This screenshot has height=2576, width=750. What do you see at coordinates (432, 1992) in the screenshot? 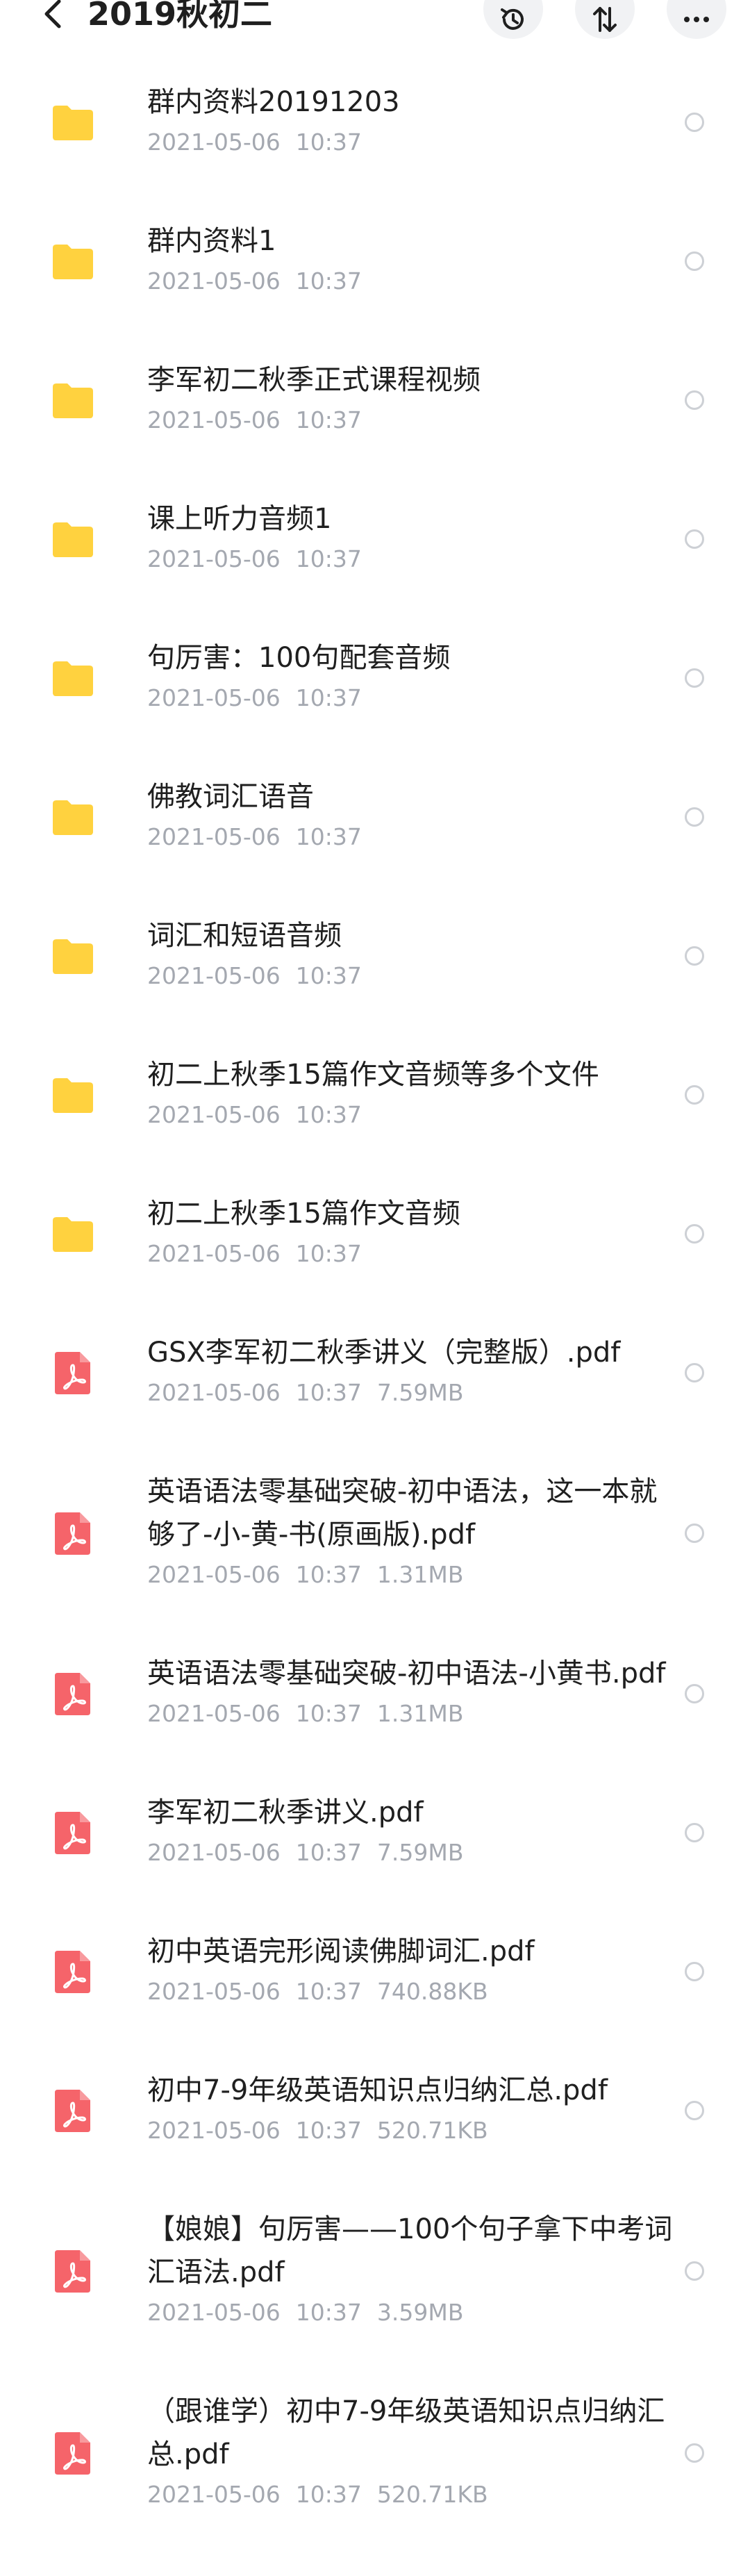
I see `file-size: 740.88KB` at bounding box center [432, 1992].